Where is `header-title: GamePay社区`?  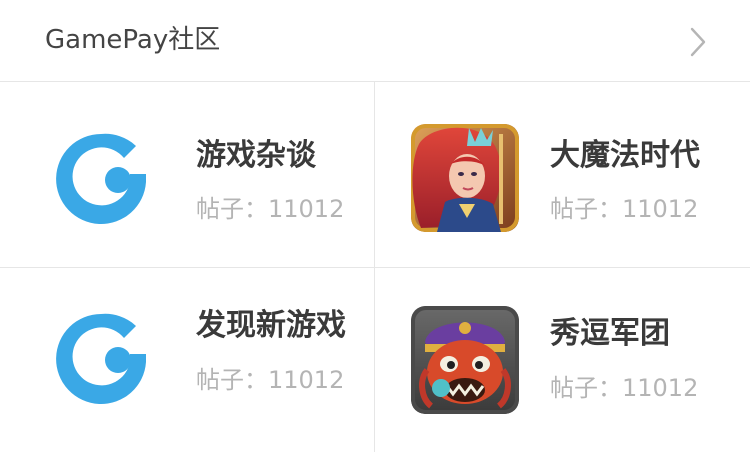 header-title: GamePay社区 is located at coordinates (133, 40).